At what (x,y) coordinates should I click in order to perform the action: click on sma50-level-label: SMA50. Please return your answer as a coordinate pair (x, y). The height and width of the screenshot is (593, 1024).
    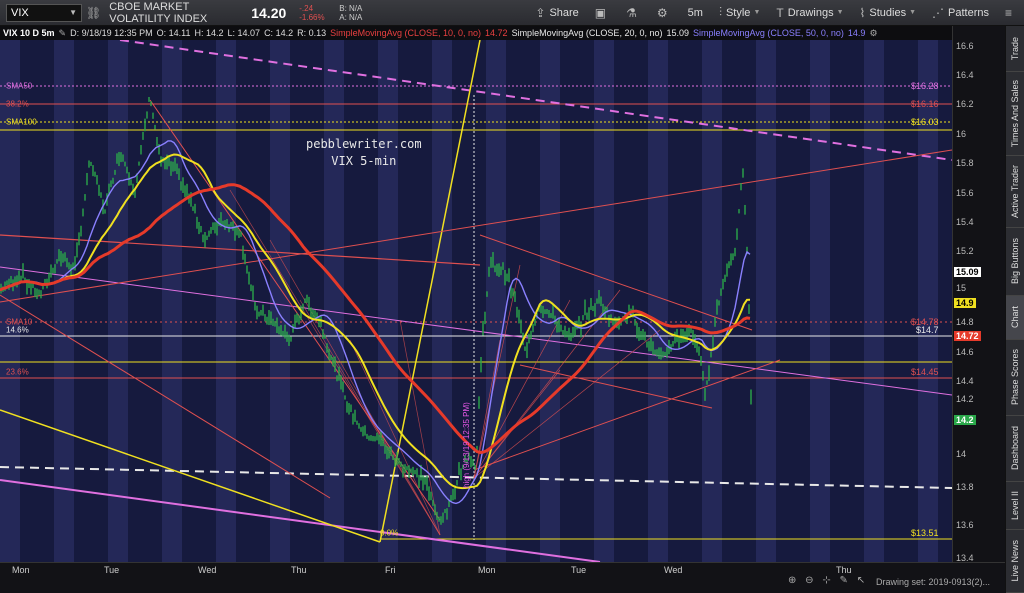
    Looking at the image, I should click on (19, 86).